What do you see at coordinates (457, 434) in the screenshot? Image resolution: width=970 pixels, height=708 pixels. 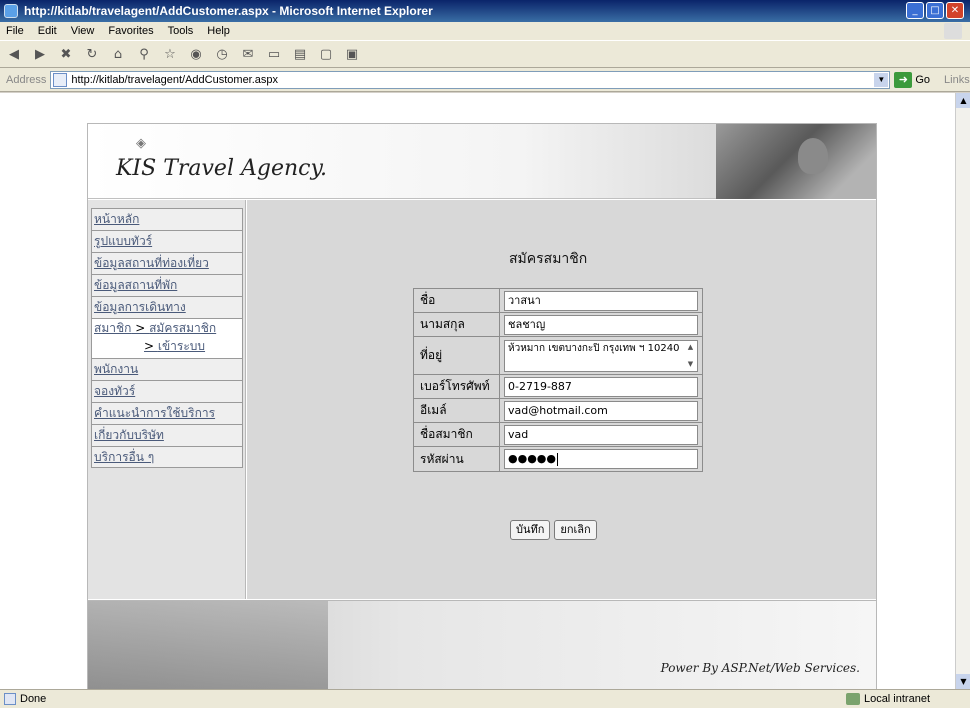 I see `username-label: ชื่อสมาชิก` at bounding box center [457, 434].